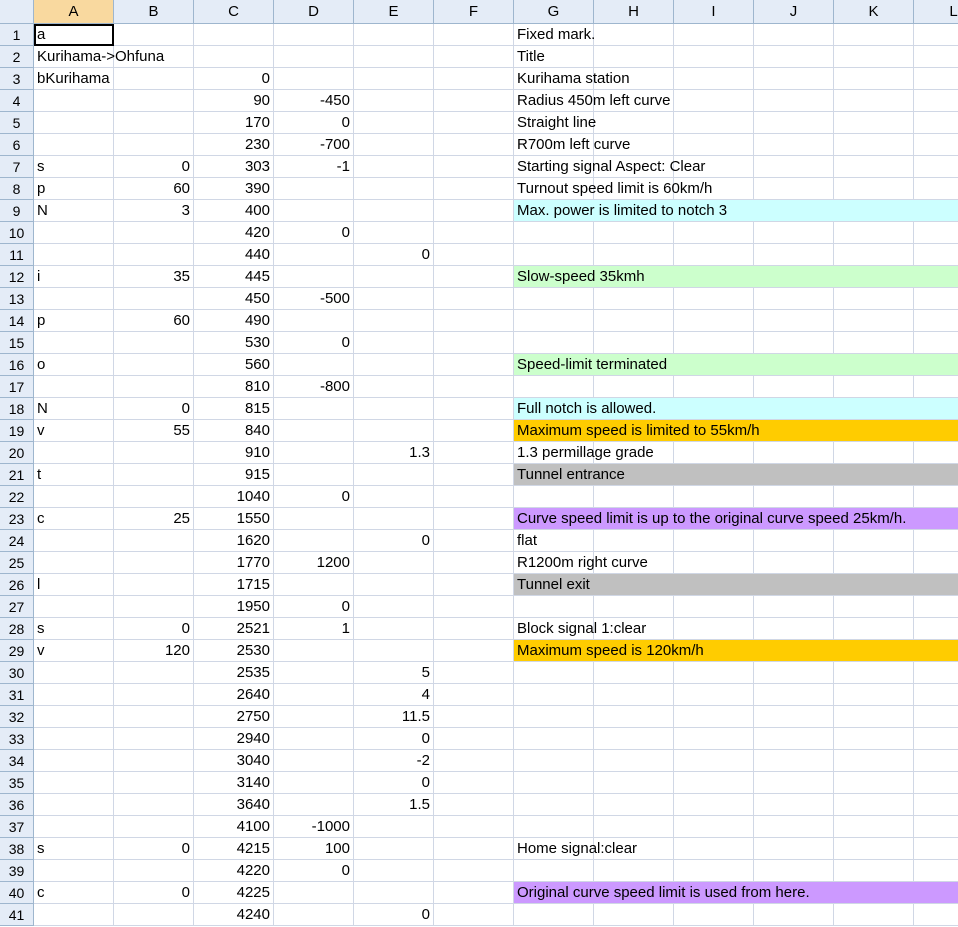 The image size is (958, 927). What do you see at coordinates (17, 167) in the screenshot?
I see `row-header: 7` at bounding box center [17, 167].